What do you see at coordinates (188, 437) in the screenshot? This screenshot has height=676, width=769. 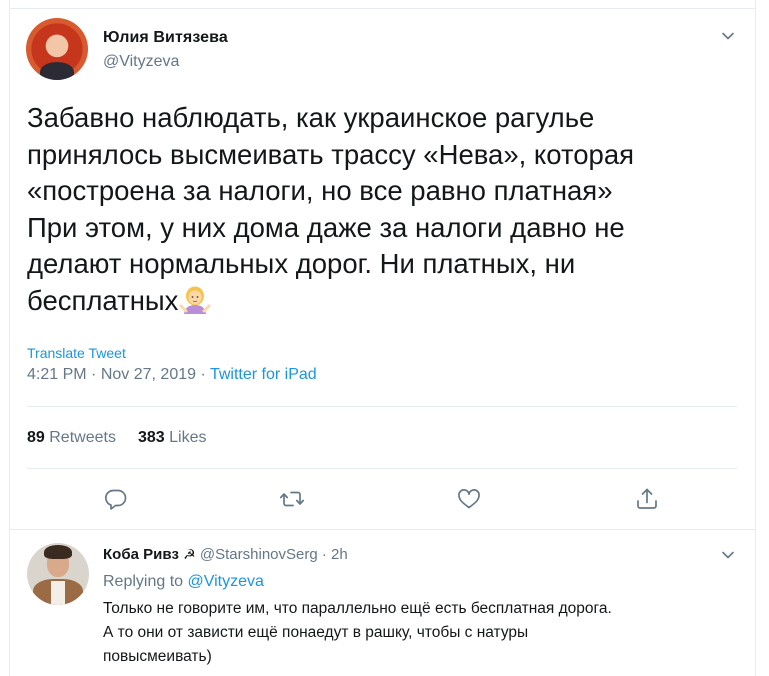 I see `likes-label: Likes` at bounding box center [188, 437].